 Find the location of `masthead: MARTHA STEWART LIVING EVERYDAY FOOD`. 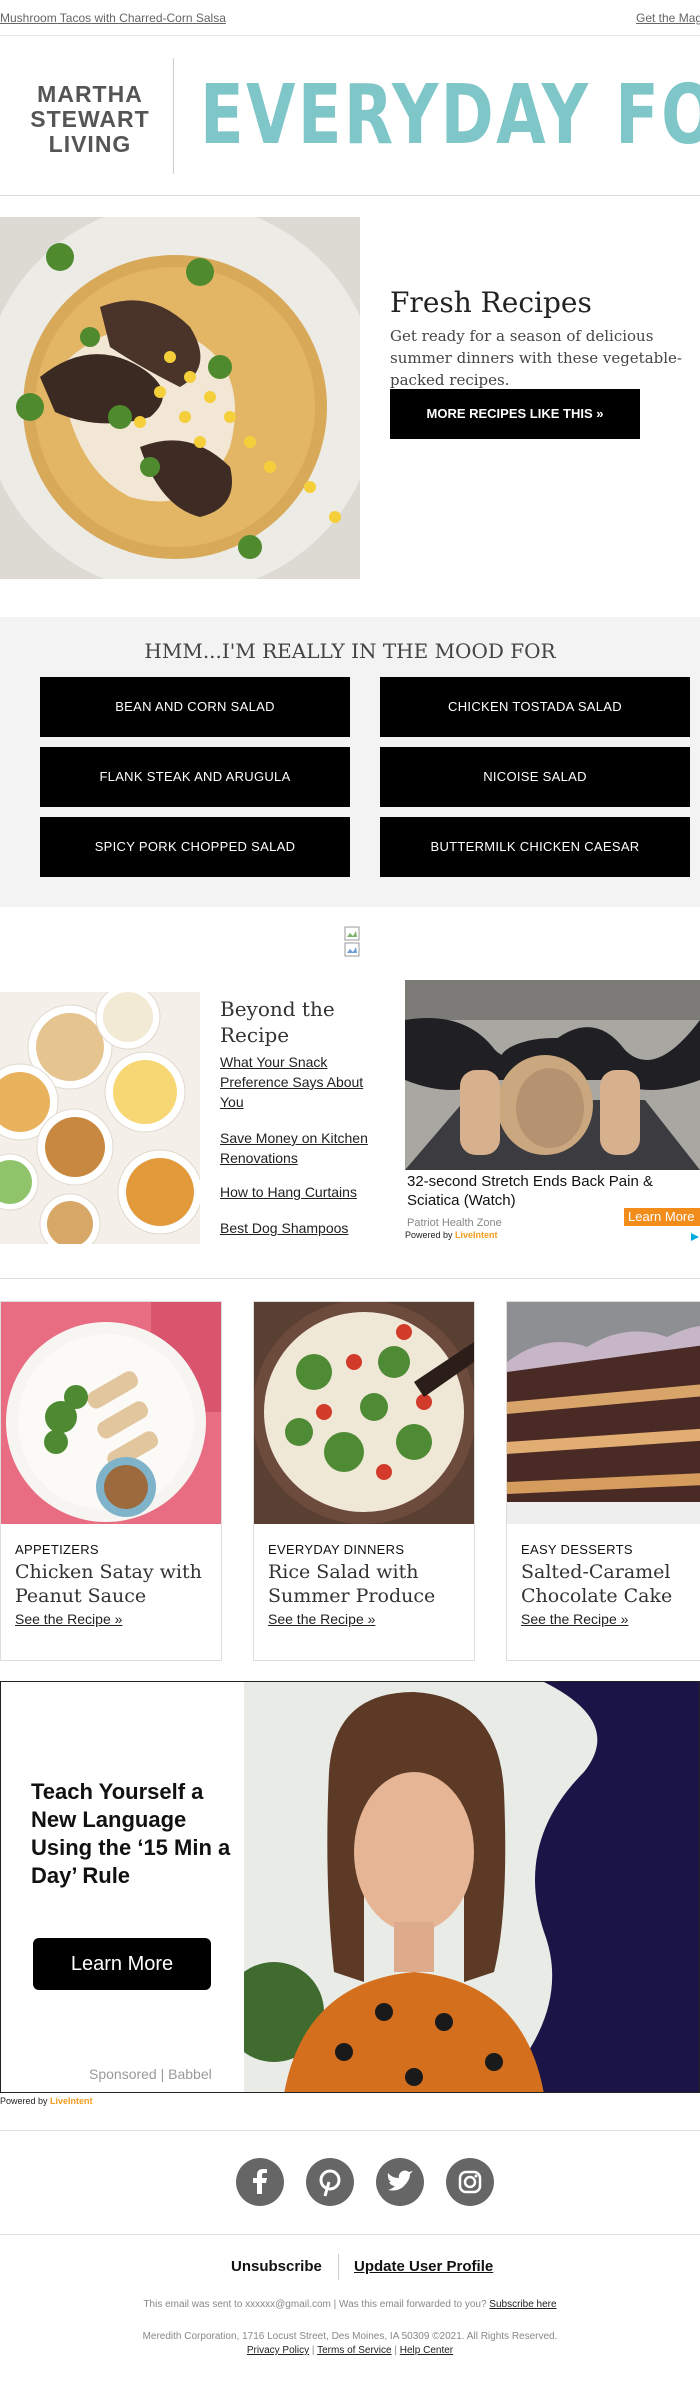

masthead: MARTHA STEWART LIVING EVERYDAY FOOD is located at coordinates (350, 116).